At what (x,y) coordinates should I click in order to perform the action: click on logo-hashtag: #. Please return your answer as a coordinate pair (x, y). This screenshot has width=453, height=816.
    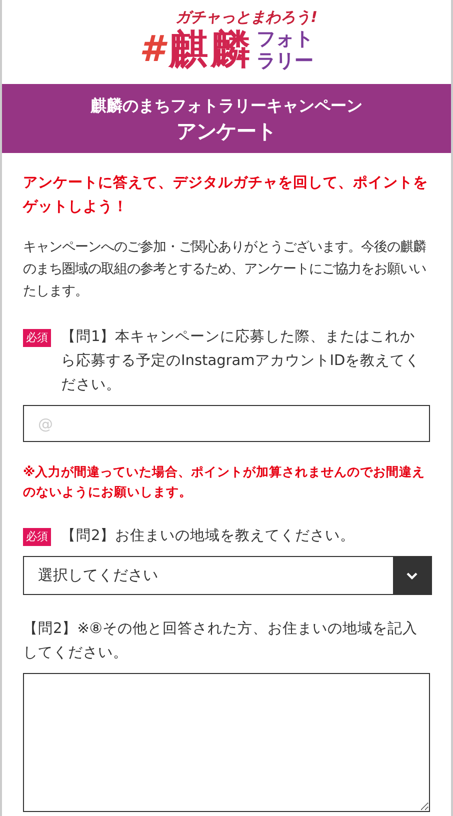
    Looking at the image, I should click on (152, 50).